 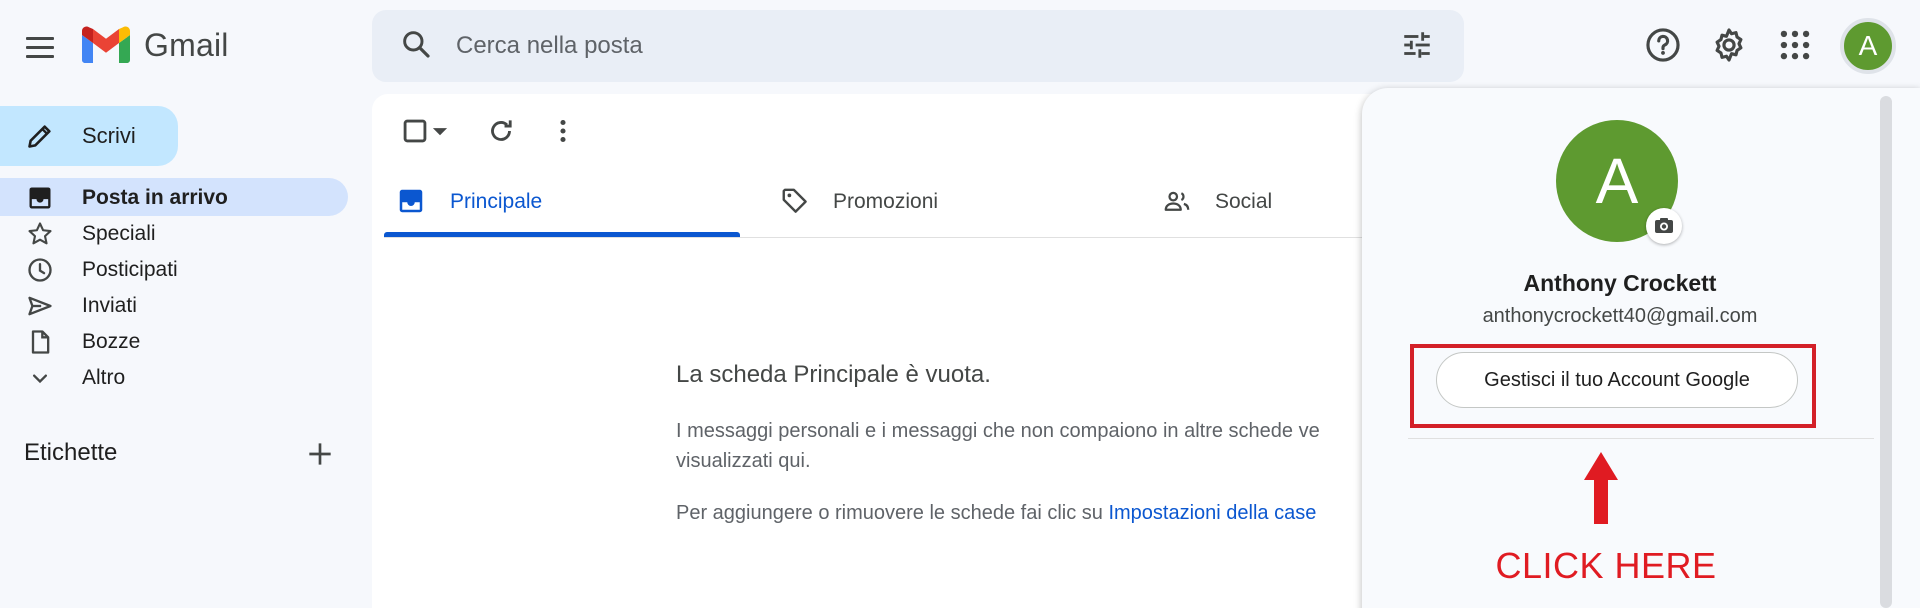 What do you see at coordinates (40, 136) in the screenshot?
I see `pencil-icon` at bounding box center [40, 136].